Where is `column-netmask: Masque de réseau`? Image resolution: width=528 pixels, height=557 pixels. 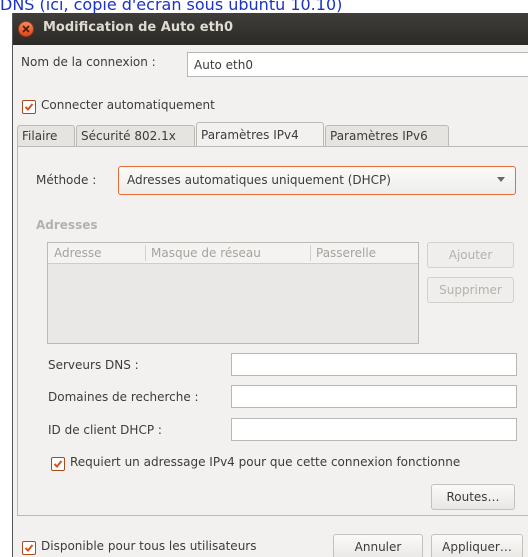
column-netmask: Masque de réseau is located at coordinates (206, 253).